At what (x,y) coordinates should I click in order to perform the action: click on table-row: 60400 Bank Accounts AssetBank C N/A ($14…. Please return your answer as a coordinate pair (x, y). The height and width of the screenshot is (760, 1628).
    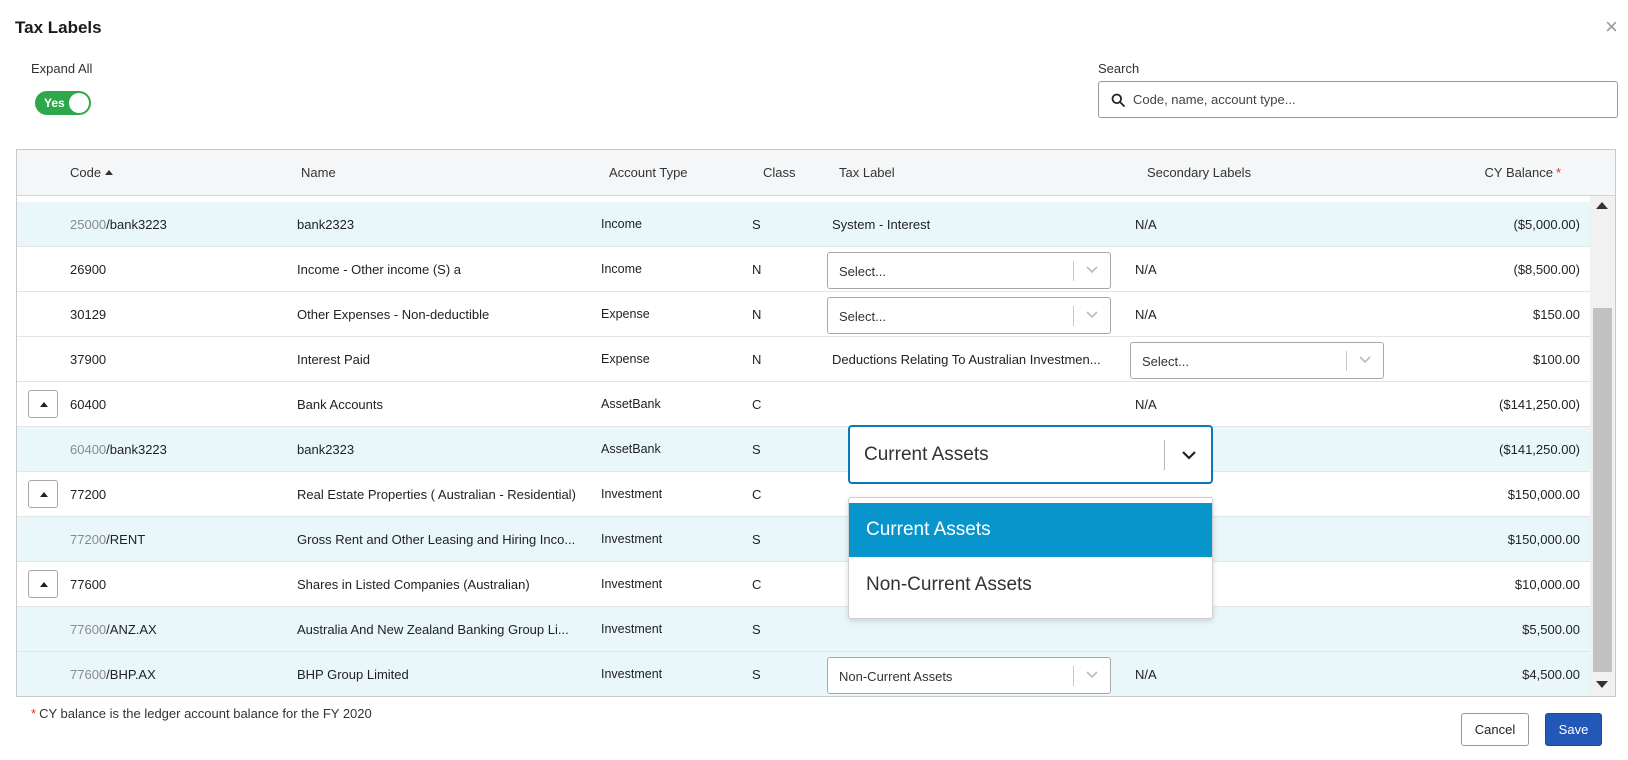
    Looking at the image, I should click on (803, 404).